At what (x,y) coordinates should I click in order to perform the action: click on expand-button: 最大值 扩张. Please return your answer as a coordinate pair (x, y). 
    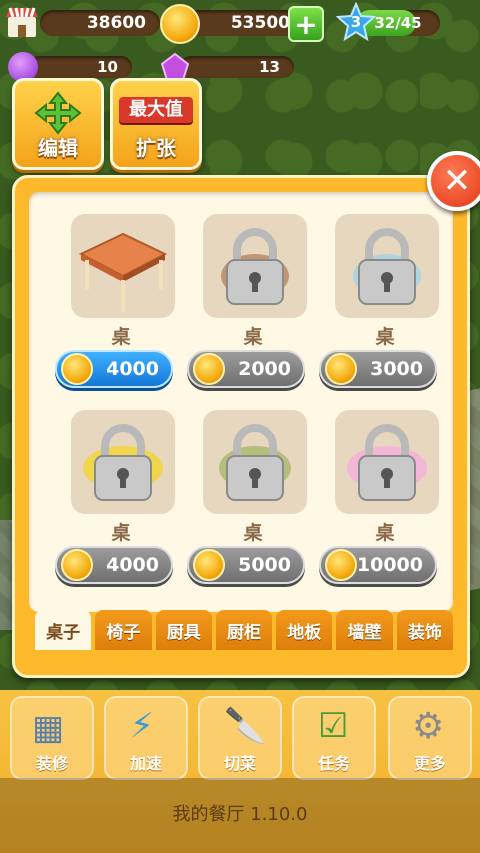
    Looking at the image, I should click on (156, 124).